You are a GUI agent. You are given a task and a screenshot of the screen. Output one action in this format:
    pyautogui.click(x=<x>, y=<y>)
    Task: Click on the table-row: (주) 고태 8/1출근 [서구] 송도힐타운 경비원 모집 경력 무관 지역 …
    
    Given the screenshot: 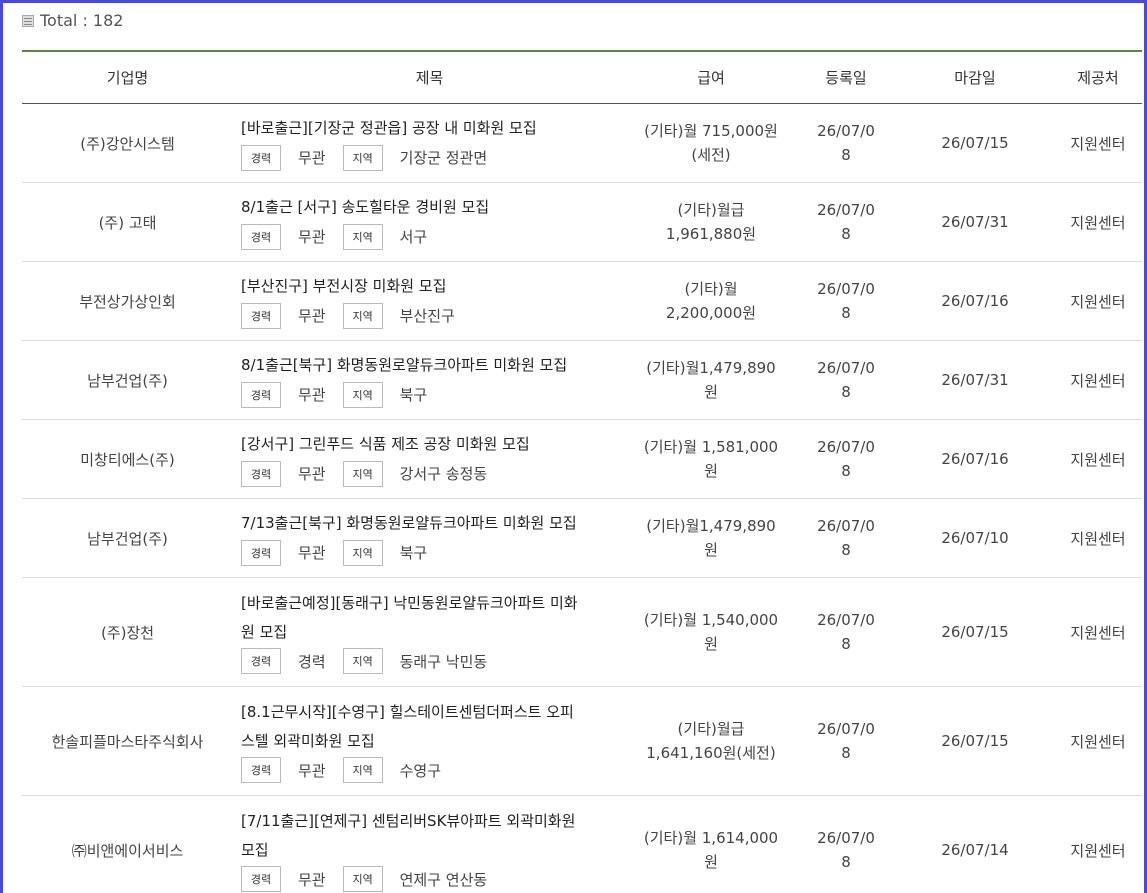 What is the action you would take?
    pyautogui.click(x=582, y=222)
    